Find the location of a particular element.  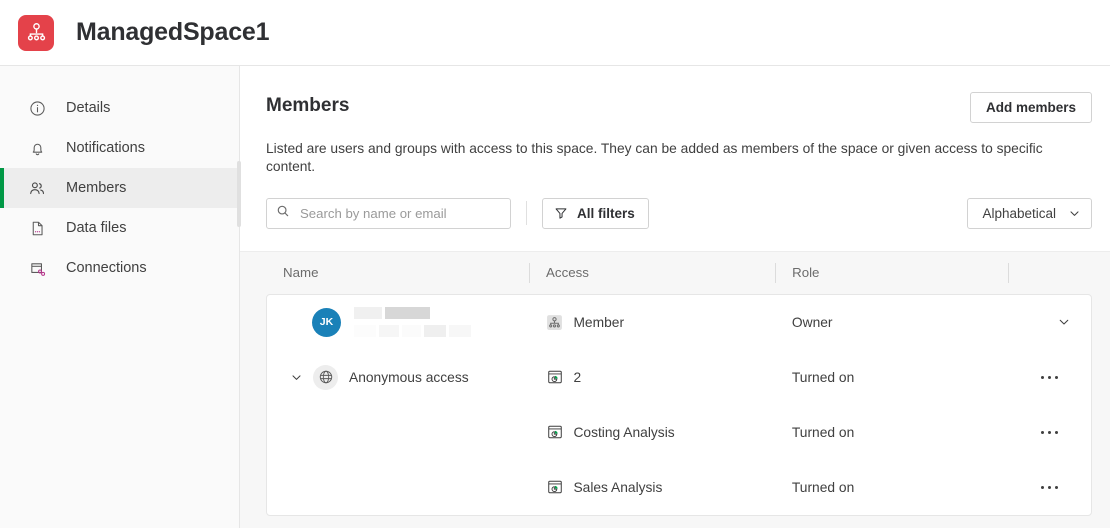

managed-space-icon is located at coordinates (36, 32).